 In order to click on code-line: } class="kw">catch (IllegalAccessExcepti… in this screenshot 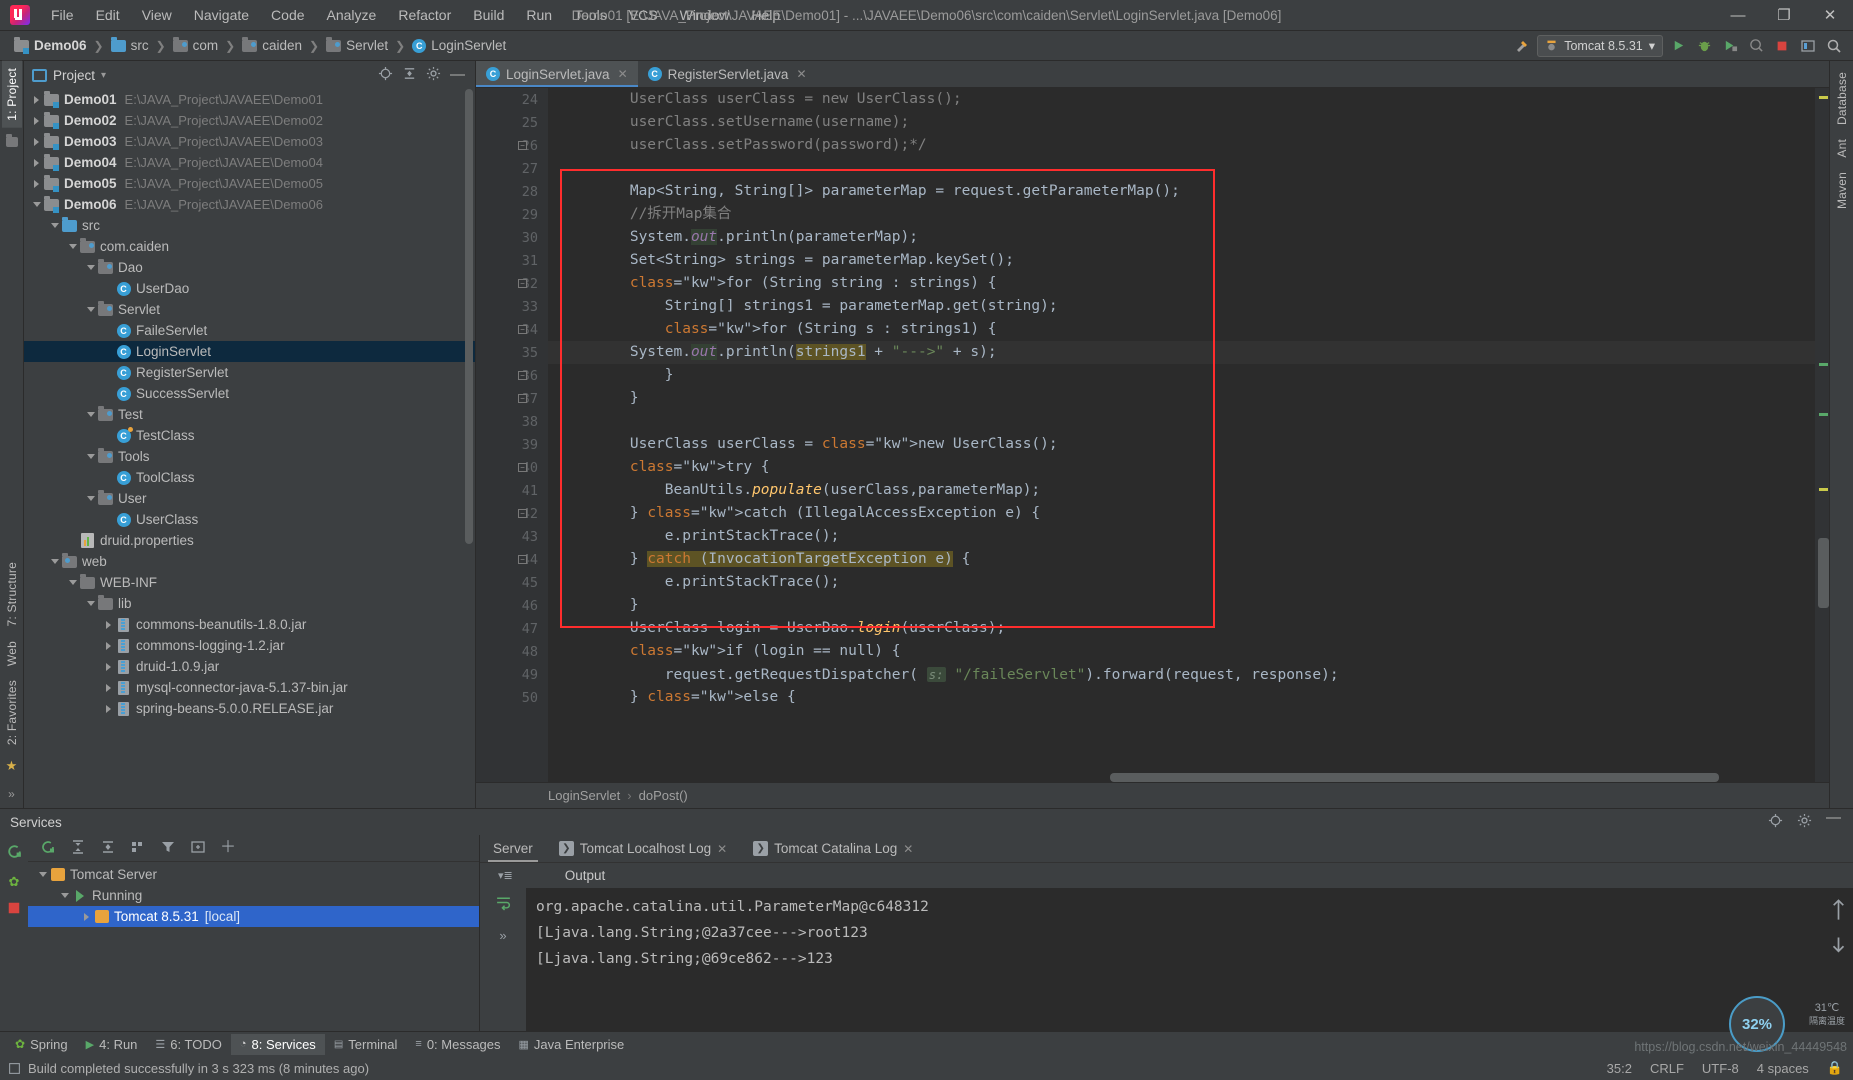, I will do `click(1181, 513)`.